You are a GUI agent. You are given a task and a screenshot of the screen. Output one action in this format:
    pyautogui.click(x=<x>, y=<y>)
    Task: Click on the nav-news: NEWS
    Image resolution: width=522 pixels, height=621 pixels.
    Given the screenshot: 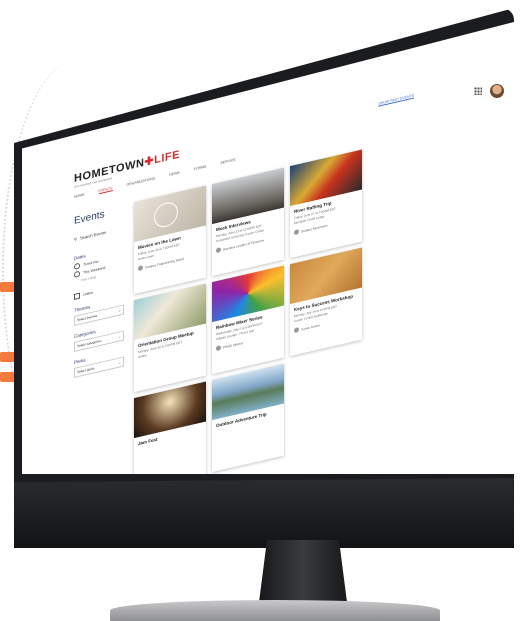 What is the action you would take?
    pyautogui.click(x=174, y=174)
    